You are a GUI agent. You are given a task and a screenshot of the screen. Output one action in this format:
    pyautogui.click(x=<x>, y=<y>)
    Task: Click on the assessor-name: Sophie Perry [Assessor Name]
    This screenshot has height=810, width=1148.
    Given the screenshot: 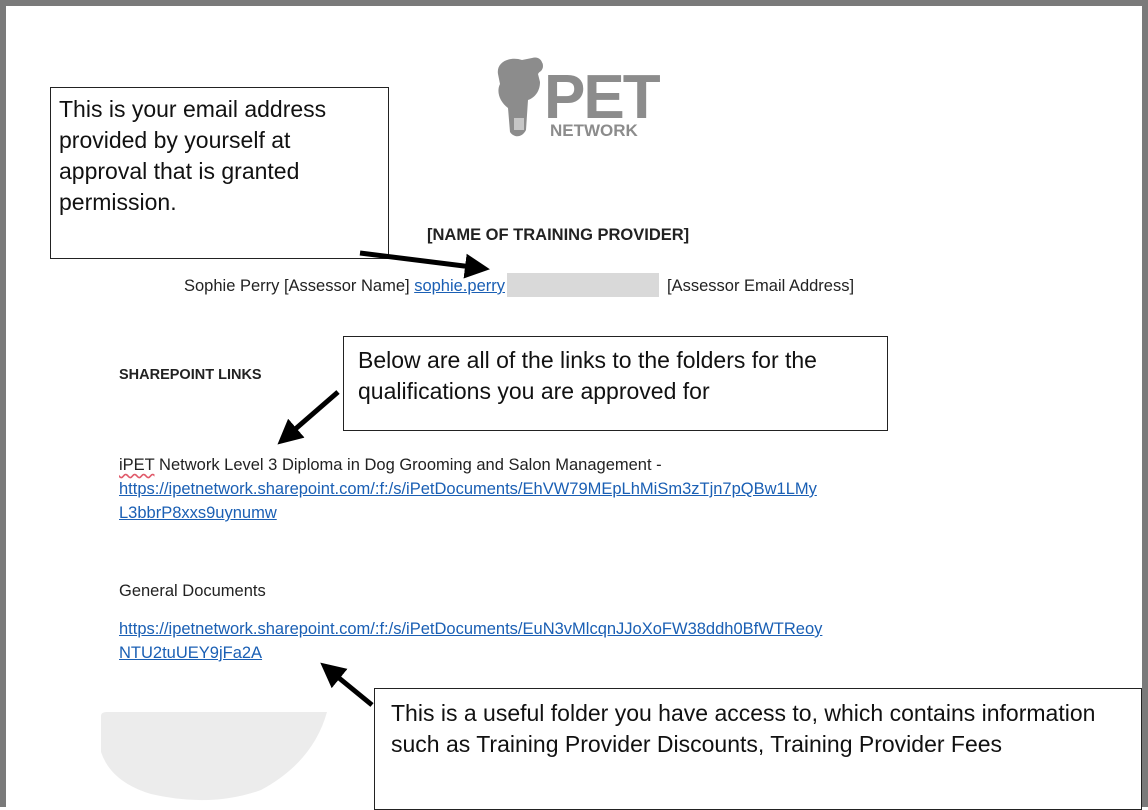 What is the action you would take?
    pyautogui.click(x=297, y=286)
    